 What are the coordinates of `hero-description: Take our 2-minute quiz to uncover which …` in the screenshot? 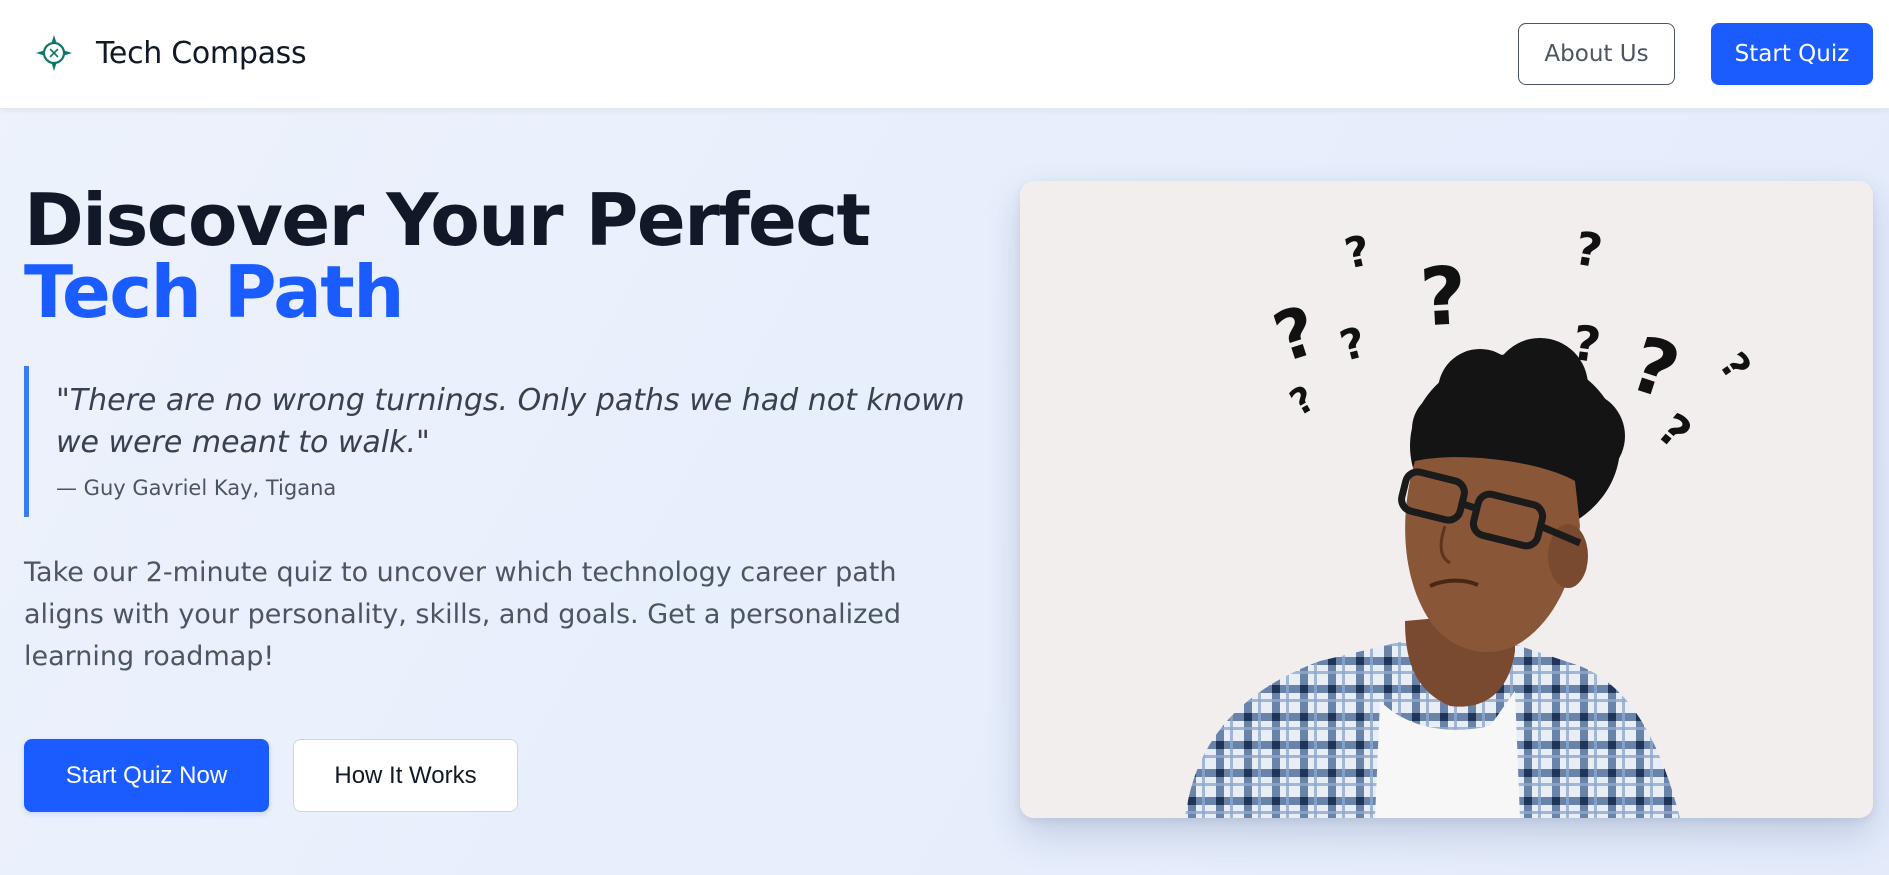 It's located at (463, 614).